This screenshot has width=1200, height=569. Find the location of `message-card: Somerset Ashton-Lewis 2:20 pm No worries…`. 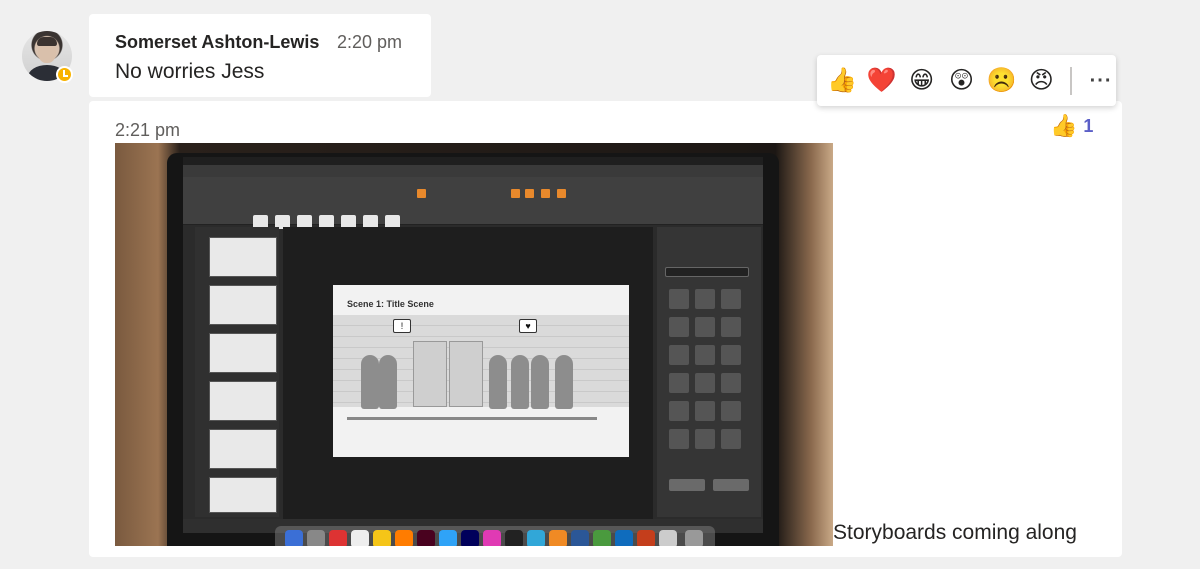

message-card: Somerset Ashton-Lewis 2:20 pm No worries… is located at coordinates (260, 55).